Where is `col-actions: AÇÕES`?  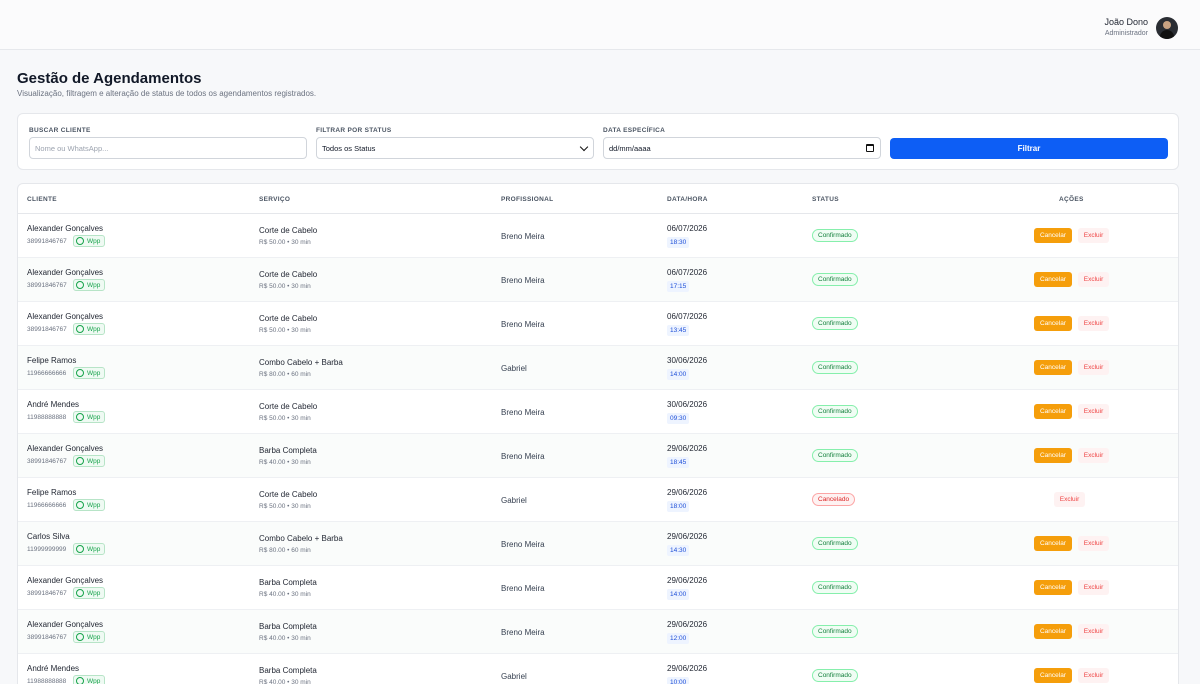
col-actions: AÇÕES is located at coordinates (1071, 199).